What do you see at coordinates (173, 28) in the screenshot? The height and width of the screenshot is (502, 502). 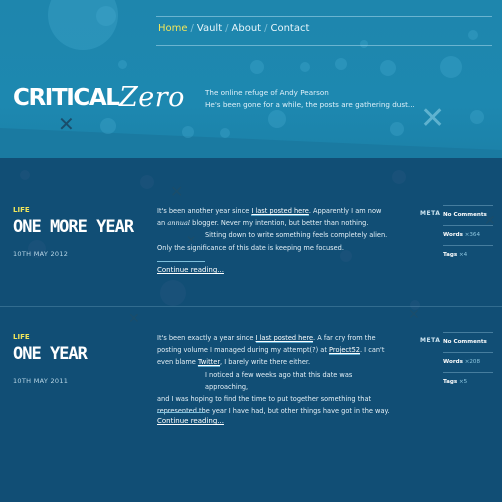 I see `nav-home-link: Home` at bounding box center [173, 28].